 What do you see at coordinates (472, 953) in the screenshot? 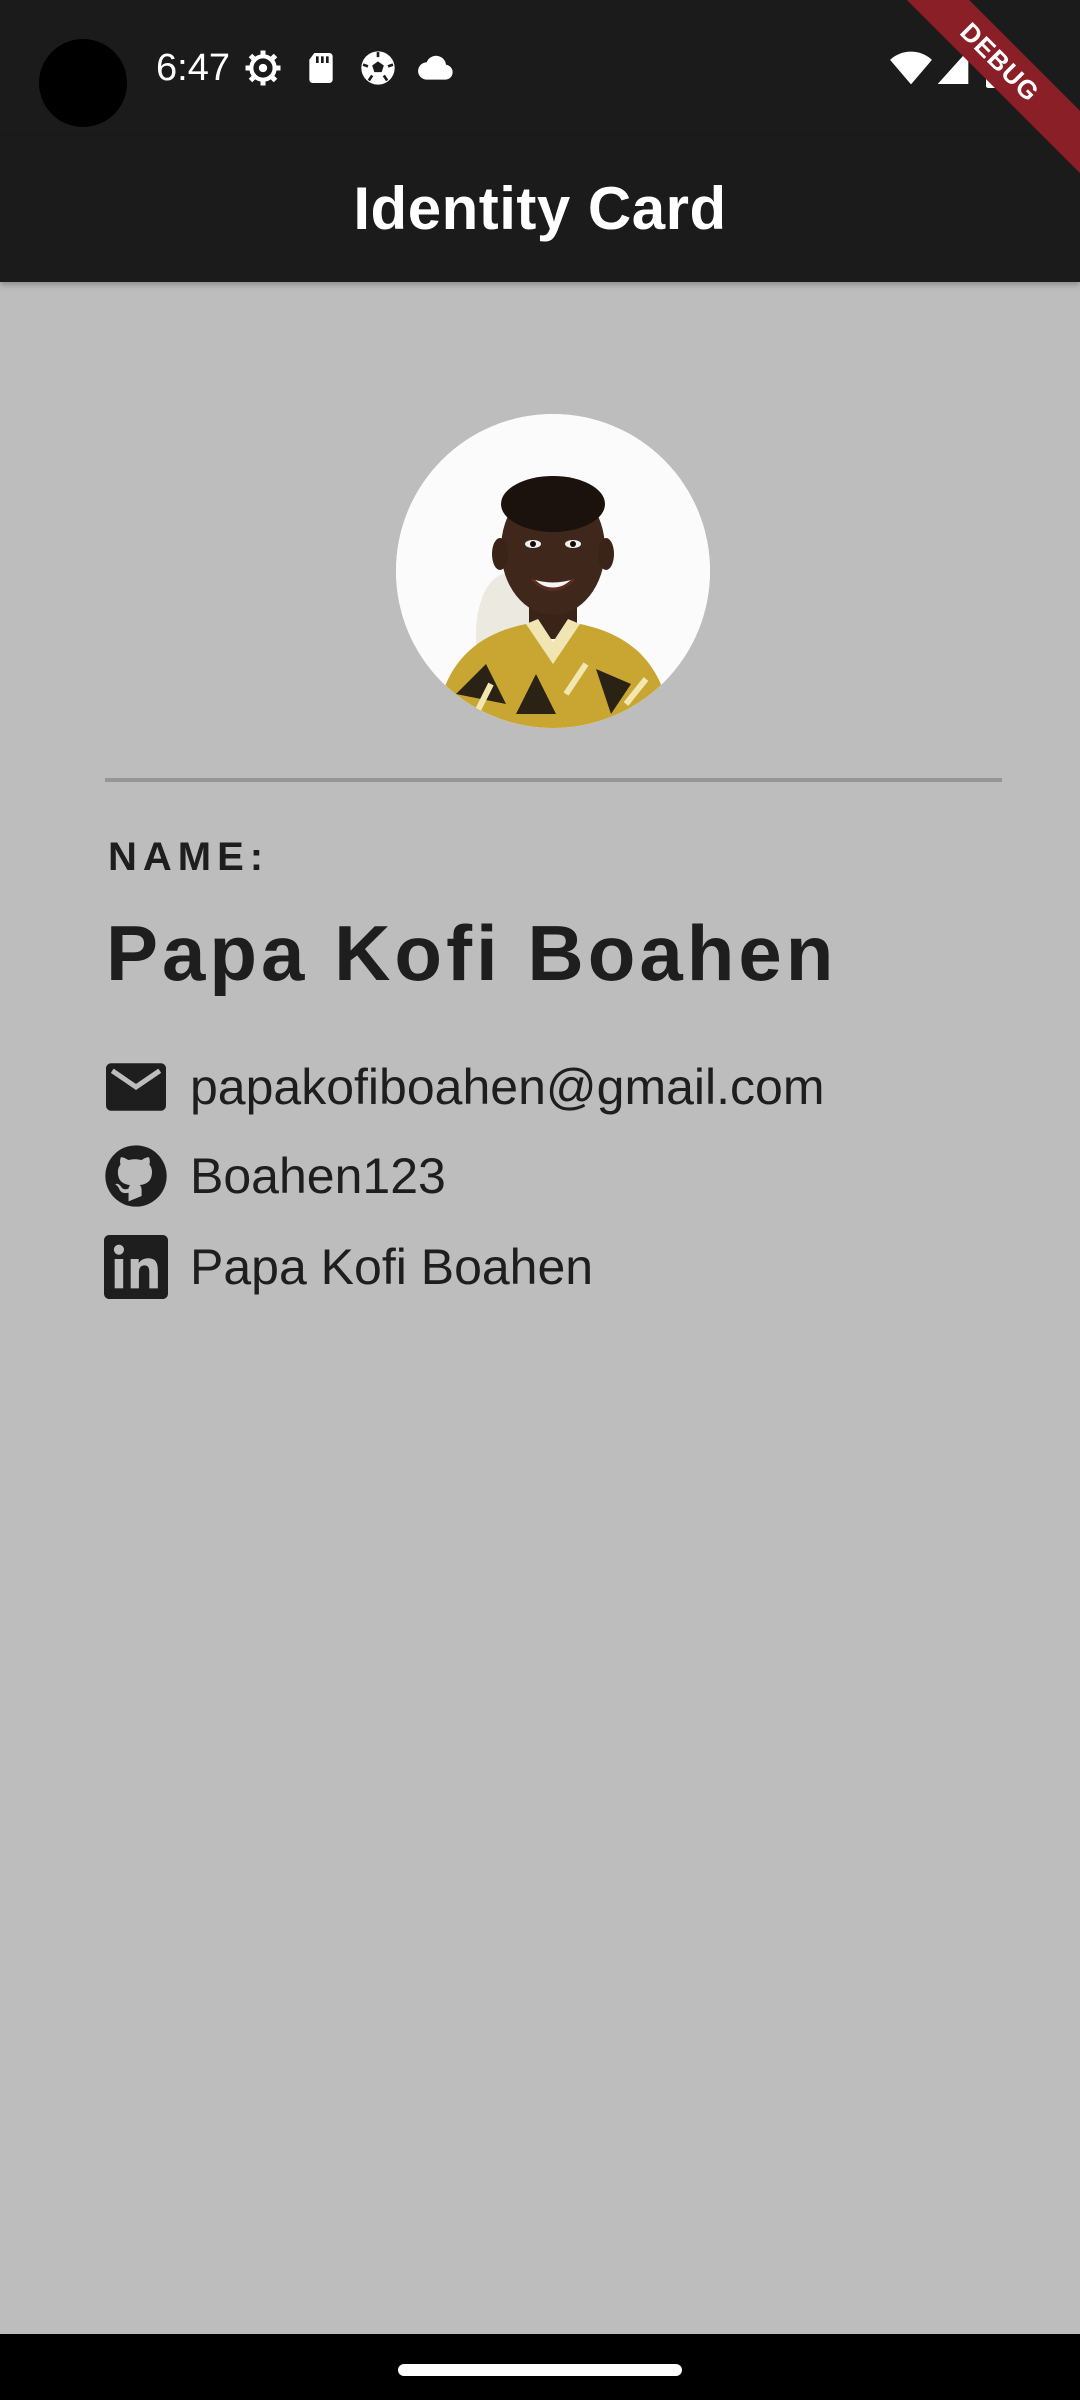
I see `full-name: Papa Kofi Boahen` at bounding box center [472, 953].